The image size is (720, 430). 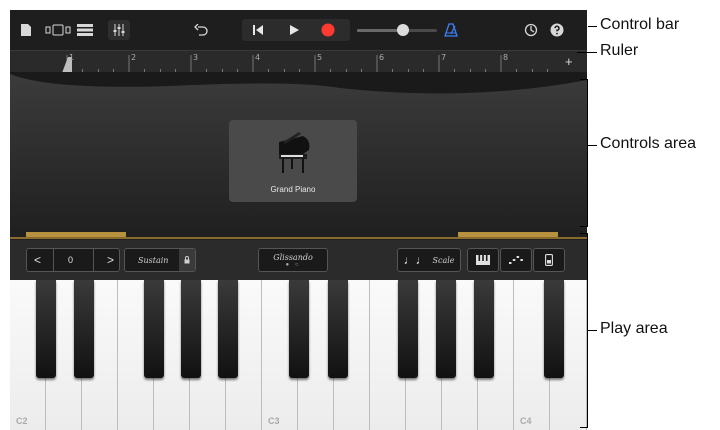 I want to click on arpeggiator-icon, so click(x=516, y=260).